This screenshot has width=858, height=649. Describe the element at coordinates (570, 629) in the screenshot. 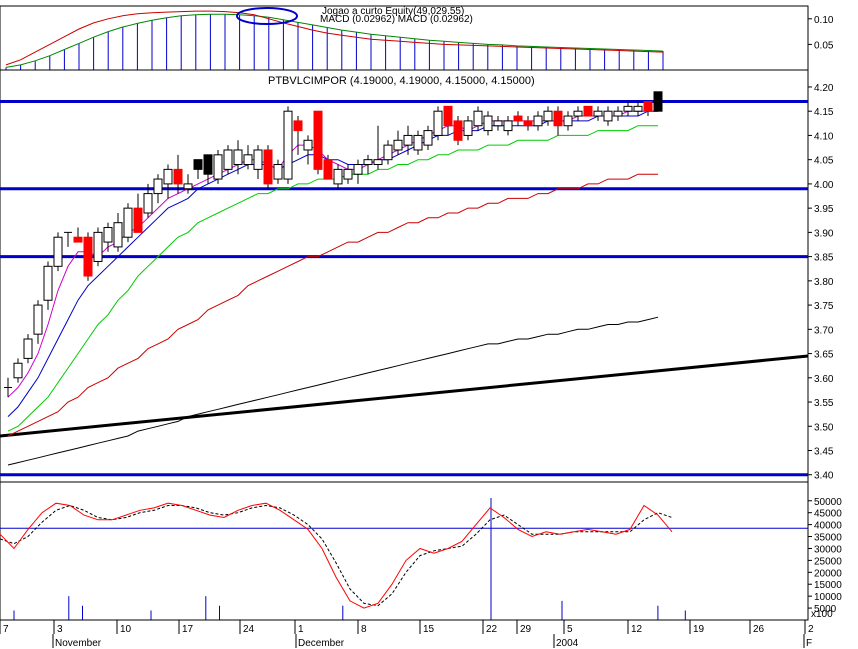

I see `x-axis-tick-label: 5` at that location.